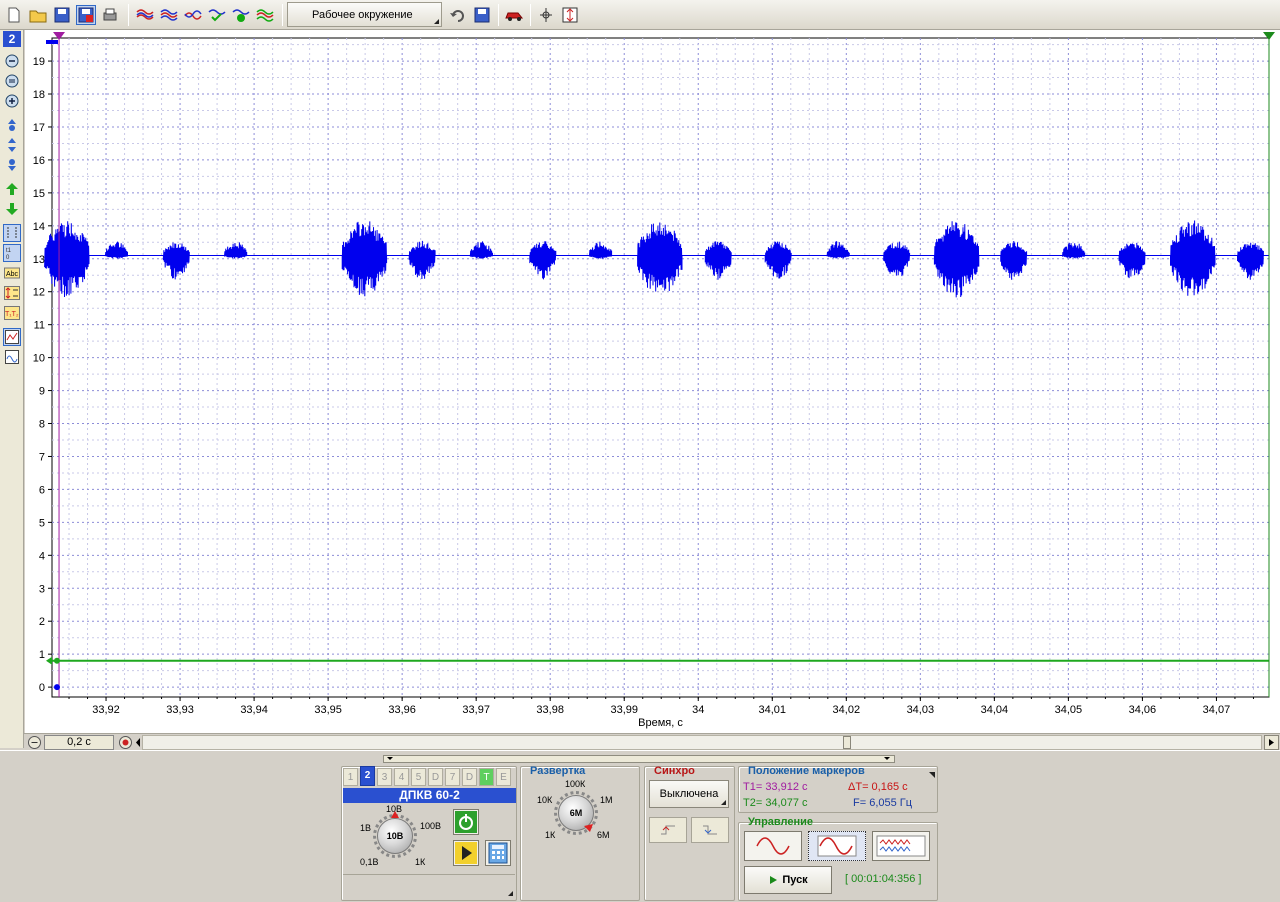 The width and height of the screenshot is (1280, 902). I want to click on waveform-settings-icon, so click(265, 15).